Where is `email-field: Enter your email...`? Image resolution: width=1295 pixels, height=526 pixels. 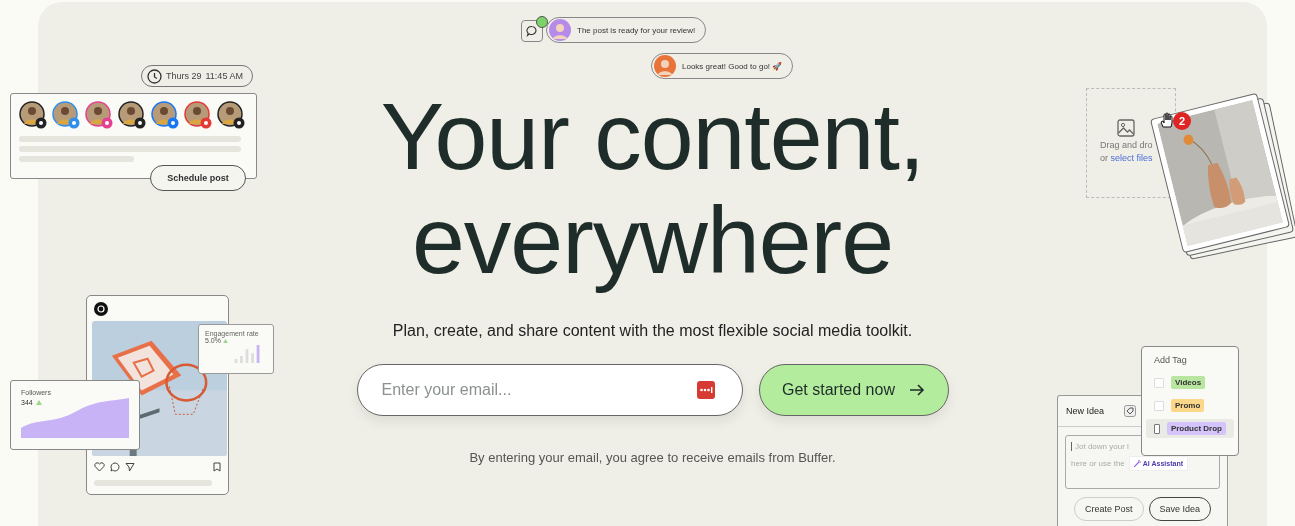 email-field: Enter your email... is located at coordinates (549, 390).